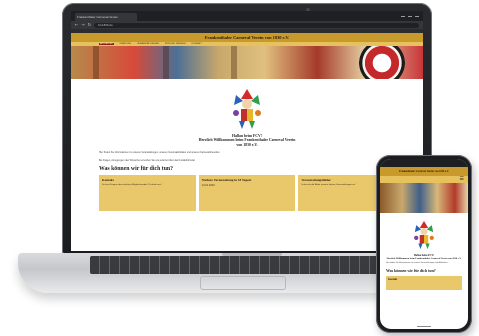 The image size is (479, 336). What do you see at coordinates (382, 62) in the screenshot?
I see `club-logo` at bounding box center [382, 62].